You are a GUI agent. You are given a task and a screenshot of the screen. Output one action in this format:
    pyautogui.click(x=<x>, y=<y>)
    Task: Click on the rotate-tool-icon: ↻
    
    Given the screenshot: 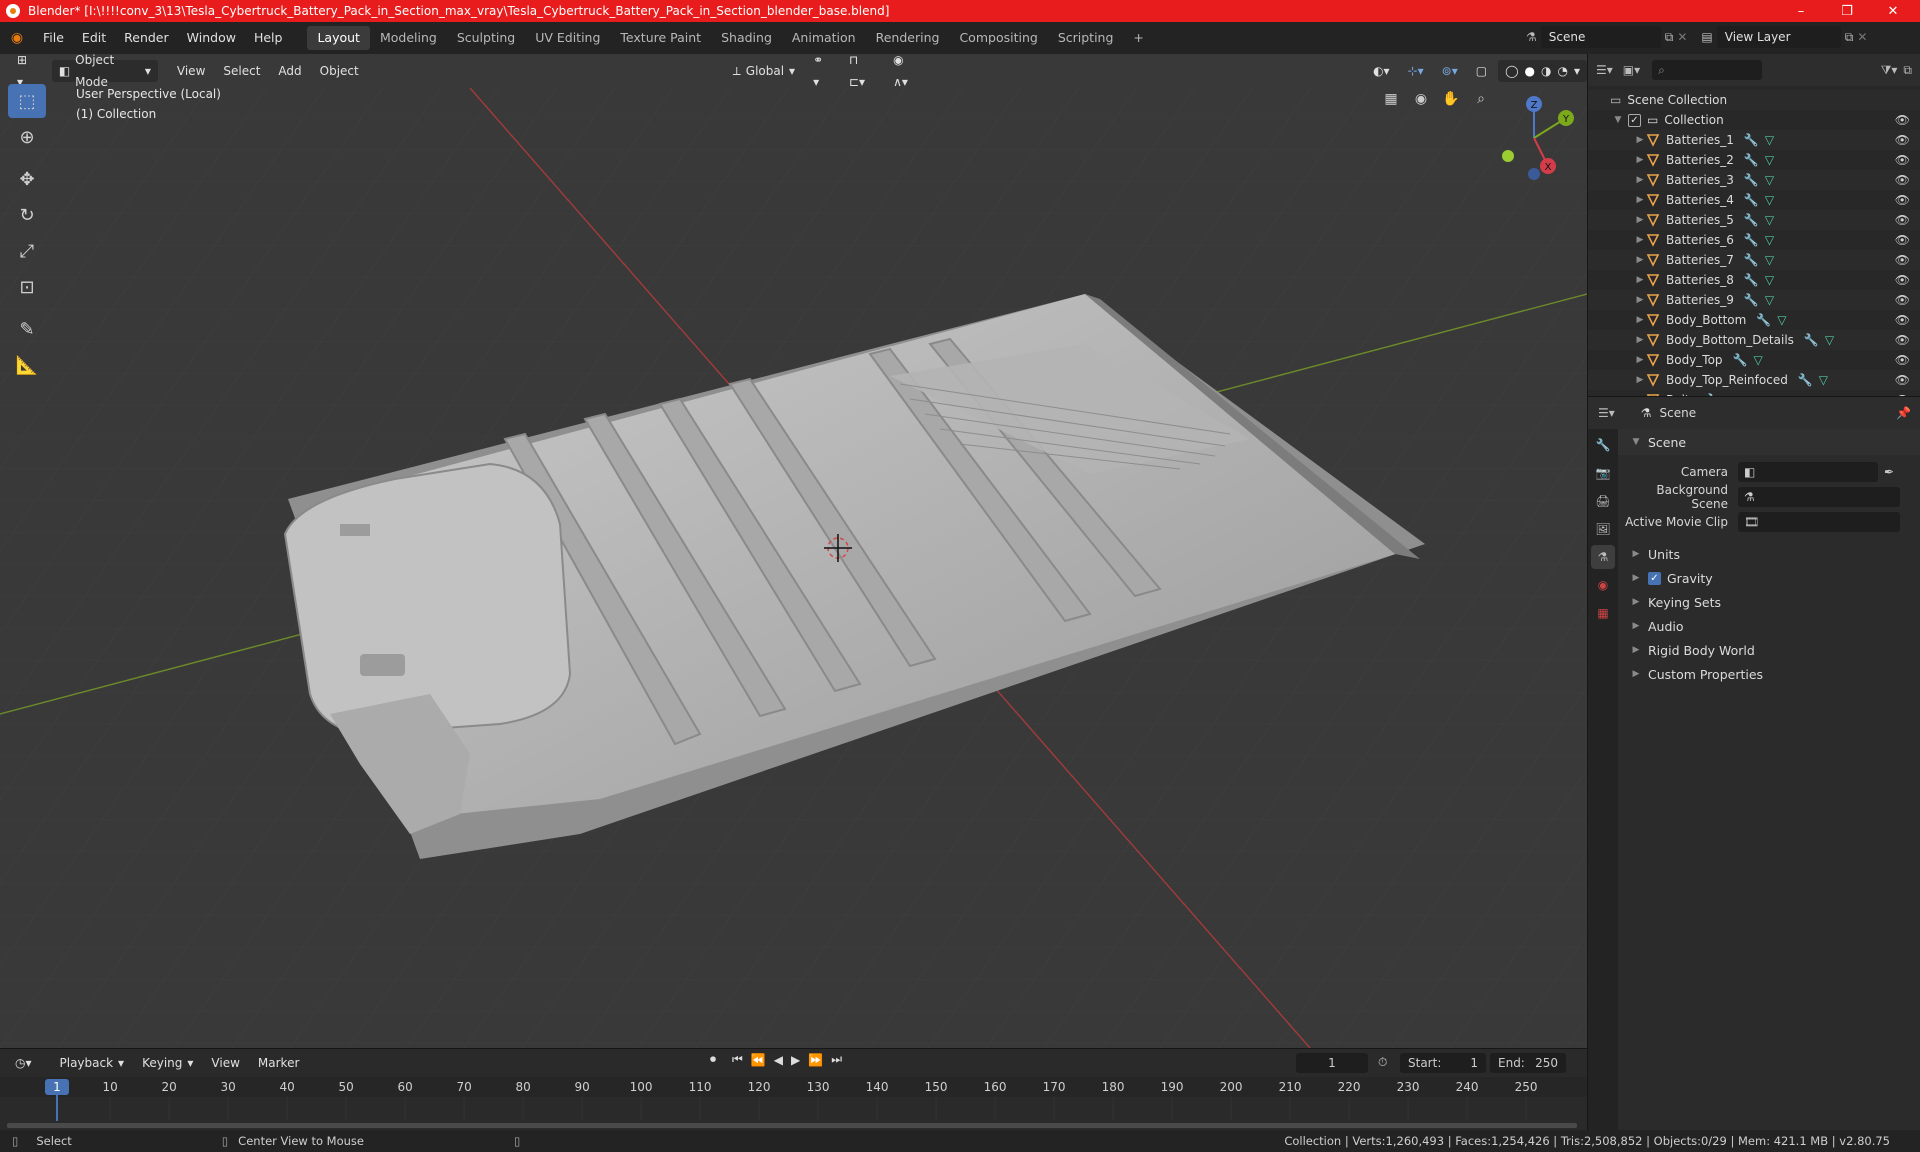 What is the action you would take?
    pyautogui.click(x=27, y=215)
    